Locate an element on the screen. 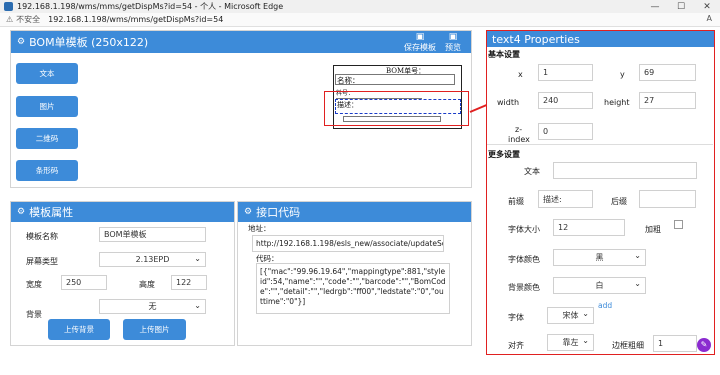 Image resolution: width=720 pixels, height=375 pixels. prefix-input: 描述: is located at coordinates (565, 199).